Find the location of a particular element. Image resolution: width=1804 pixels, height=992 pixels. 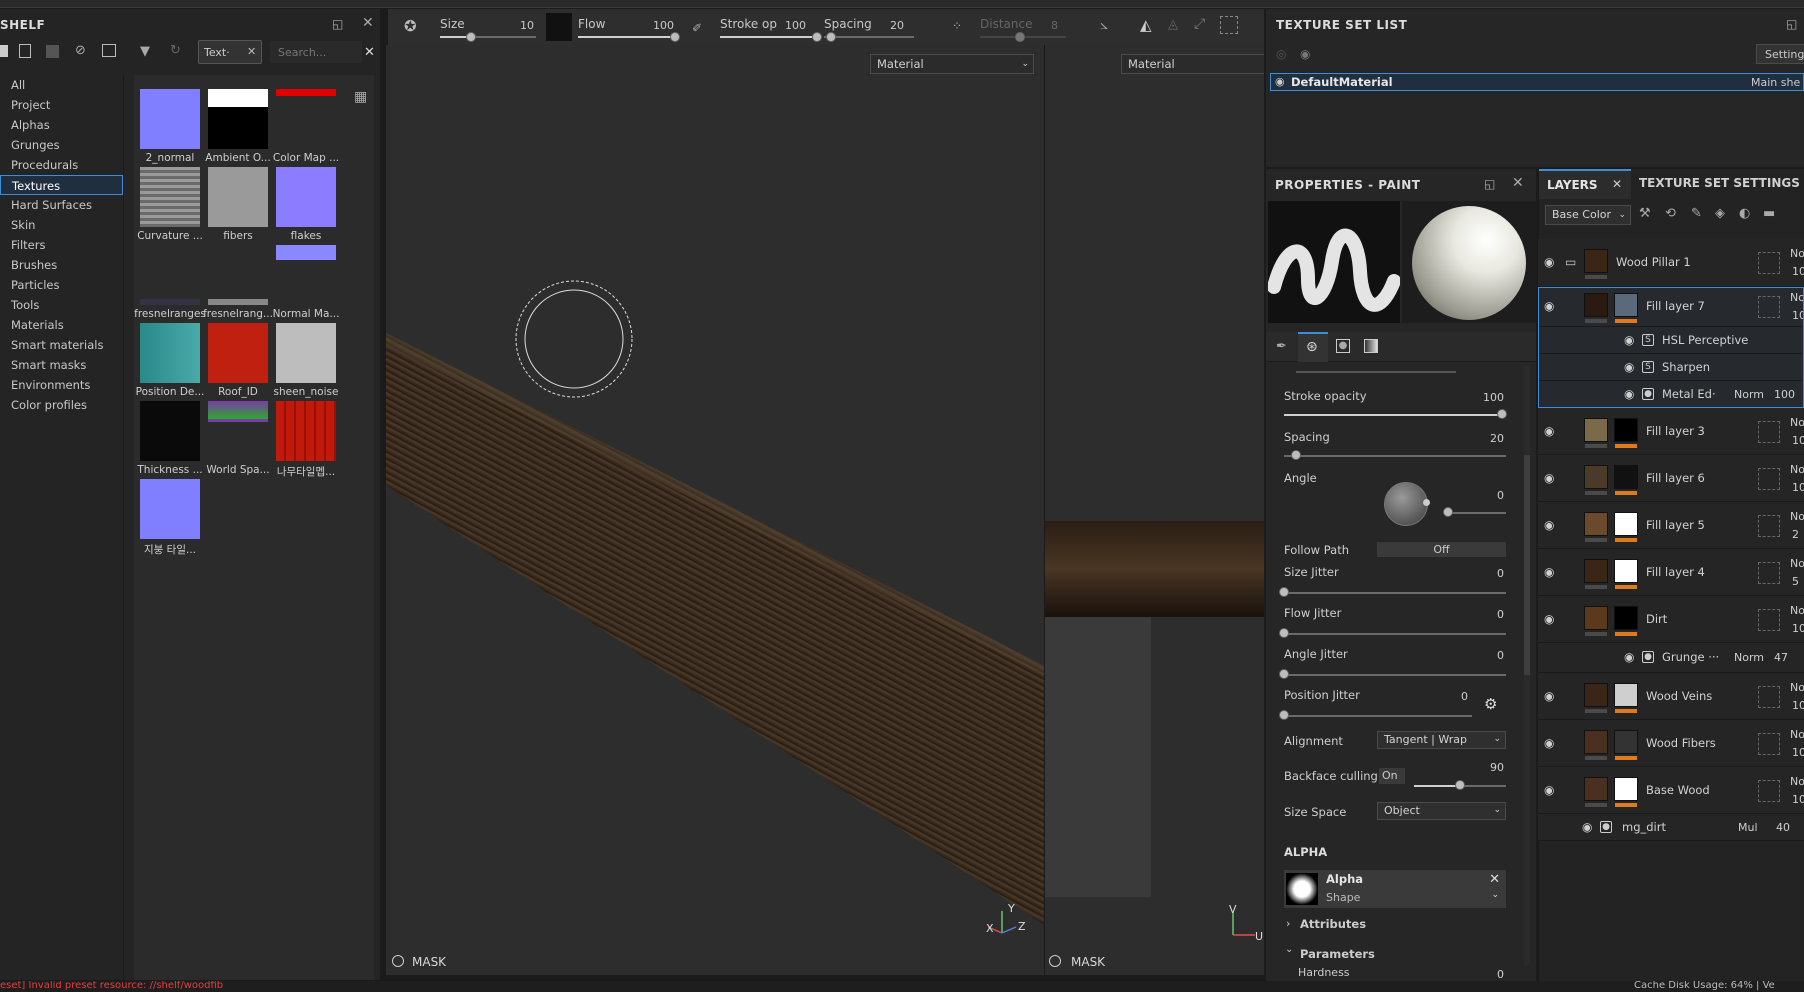

texture-set-row: ◉ DefaultMaterial Main she is located at coordinates (1537, 82).